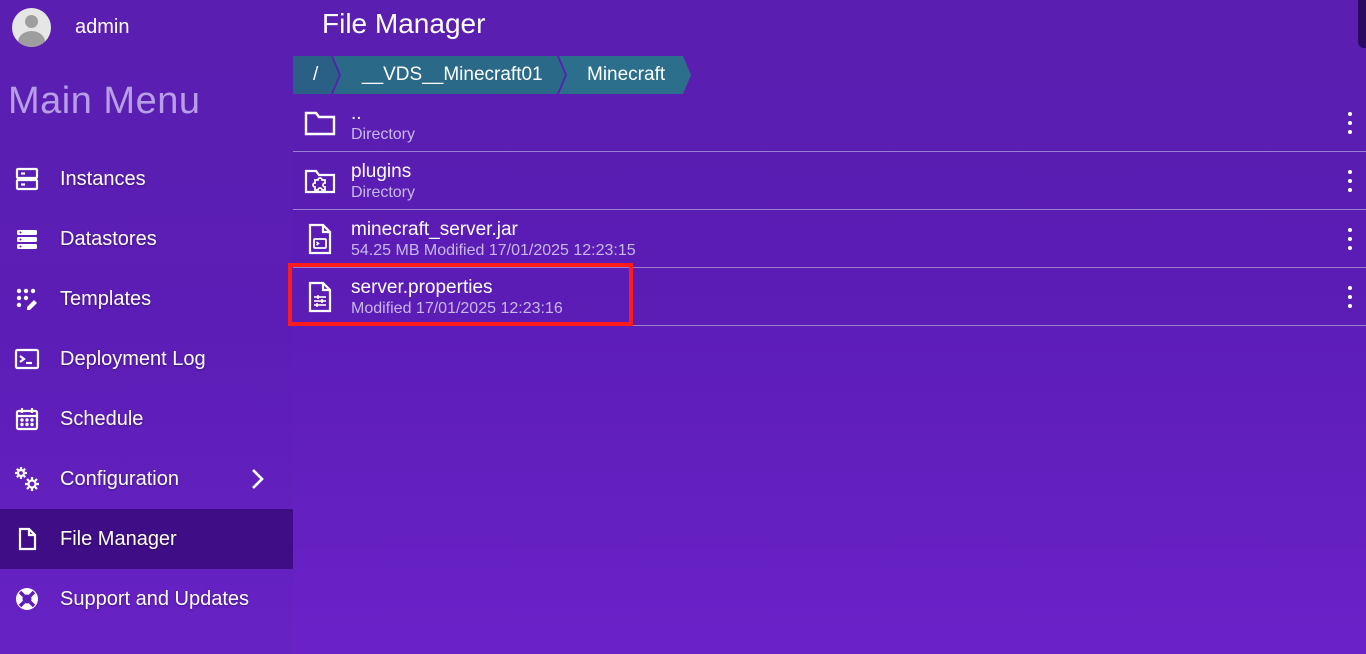 Image resolution: width=1366 pixels, height=654 pixels. What do you see at coordinates (102, 26) in the screenshot?
I see `username: admin` at bounding box center [102, 26].